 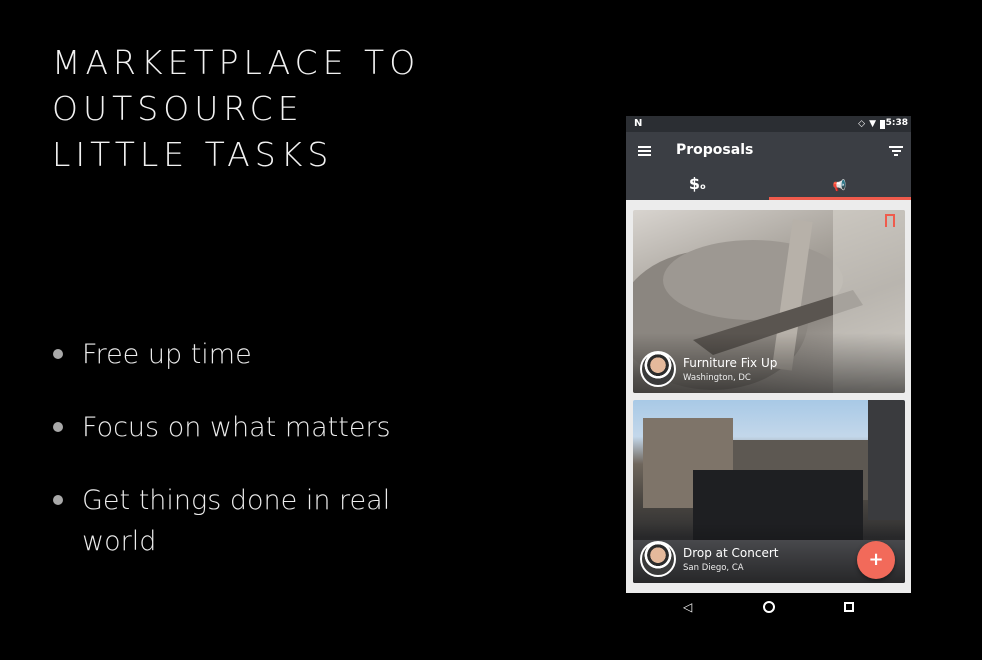 I want to click on card-location: San Diego, CA, so click(x=713, y=568).